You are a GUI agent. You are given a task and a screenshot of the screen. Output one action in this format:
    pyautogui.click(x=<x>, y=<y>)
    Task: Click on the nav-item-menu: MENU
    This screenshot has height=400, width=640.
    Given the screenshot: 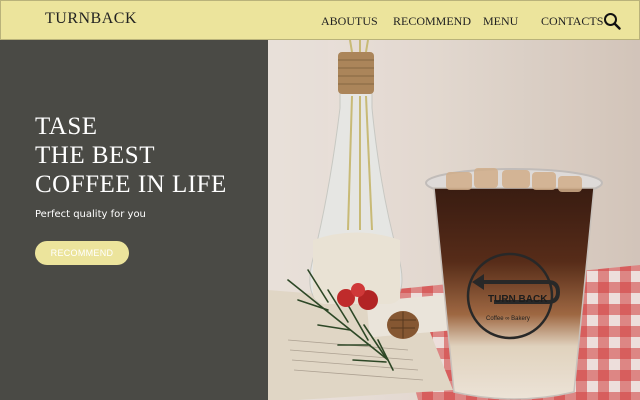 What is the action you would take?
    pyautogui.click(x=500, y=21)
    